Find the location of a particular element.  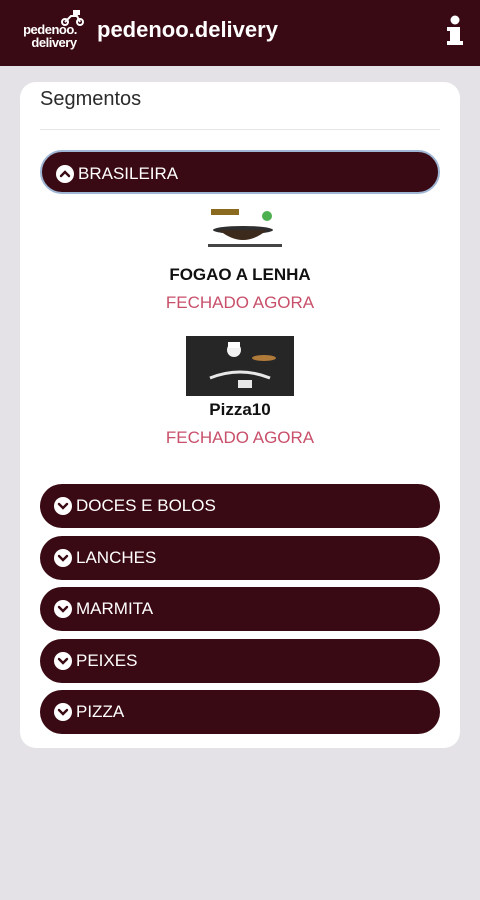

card-title: Segmentos is located at coordinates (91, 99).